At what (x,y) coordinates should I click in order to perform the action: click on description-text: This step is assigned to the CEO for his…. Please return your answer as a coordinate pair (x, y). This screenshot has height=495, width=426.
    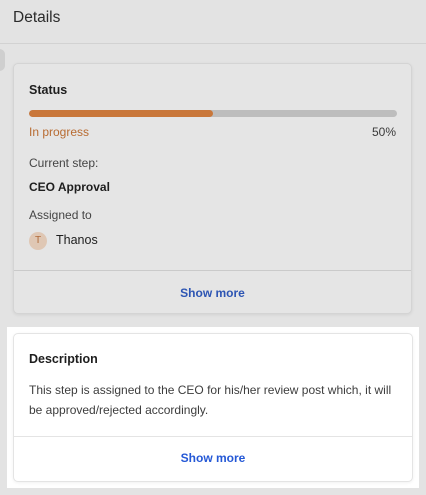
    Looking at the image, I should click on (210, 400).